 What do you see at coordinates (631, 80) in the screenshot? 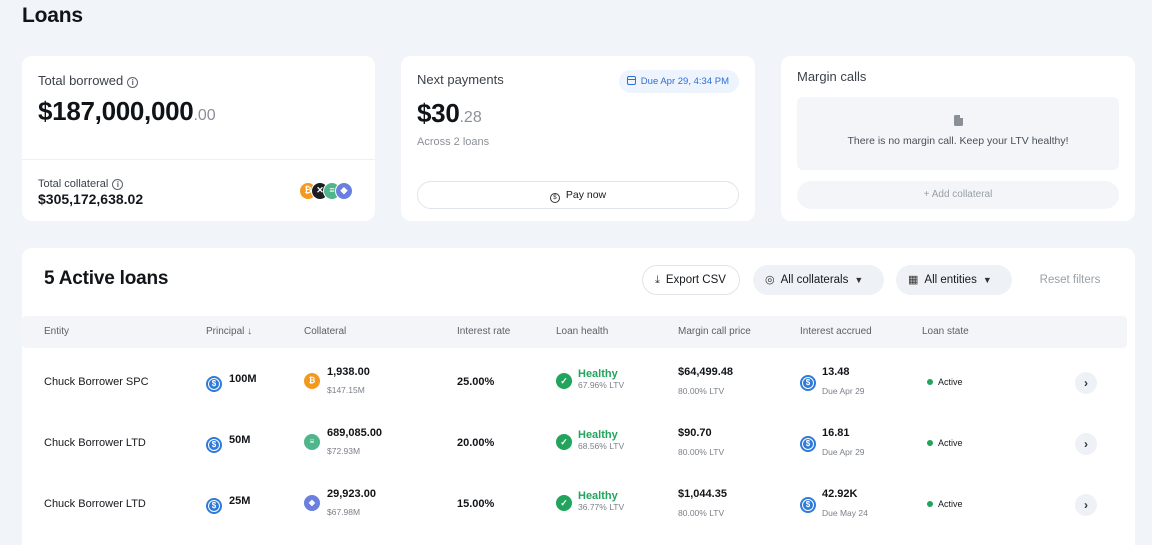
I see `calendar-icon` at bounding box center [631, 80].